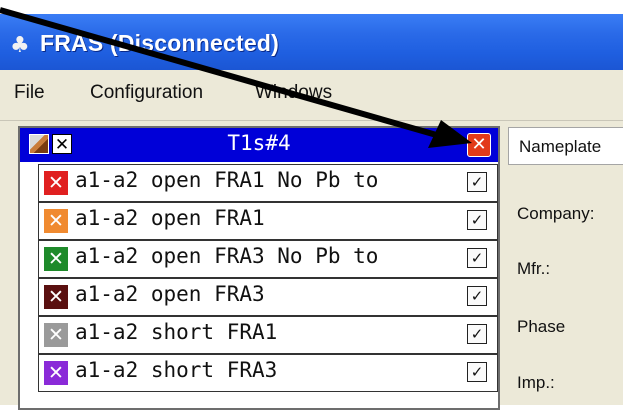 The image size is (623, 410). Describe the element at coordinates (227, 256) in the screenshot. I see `list-item-label: a1-a2 open FRA3 No Pb to` at that location.